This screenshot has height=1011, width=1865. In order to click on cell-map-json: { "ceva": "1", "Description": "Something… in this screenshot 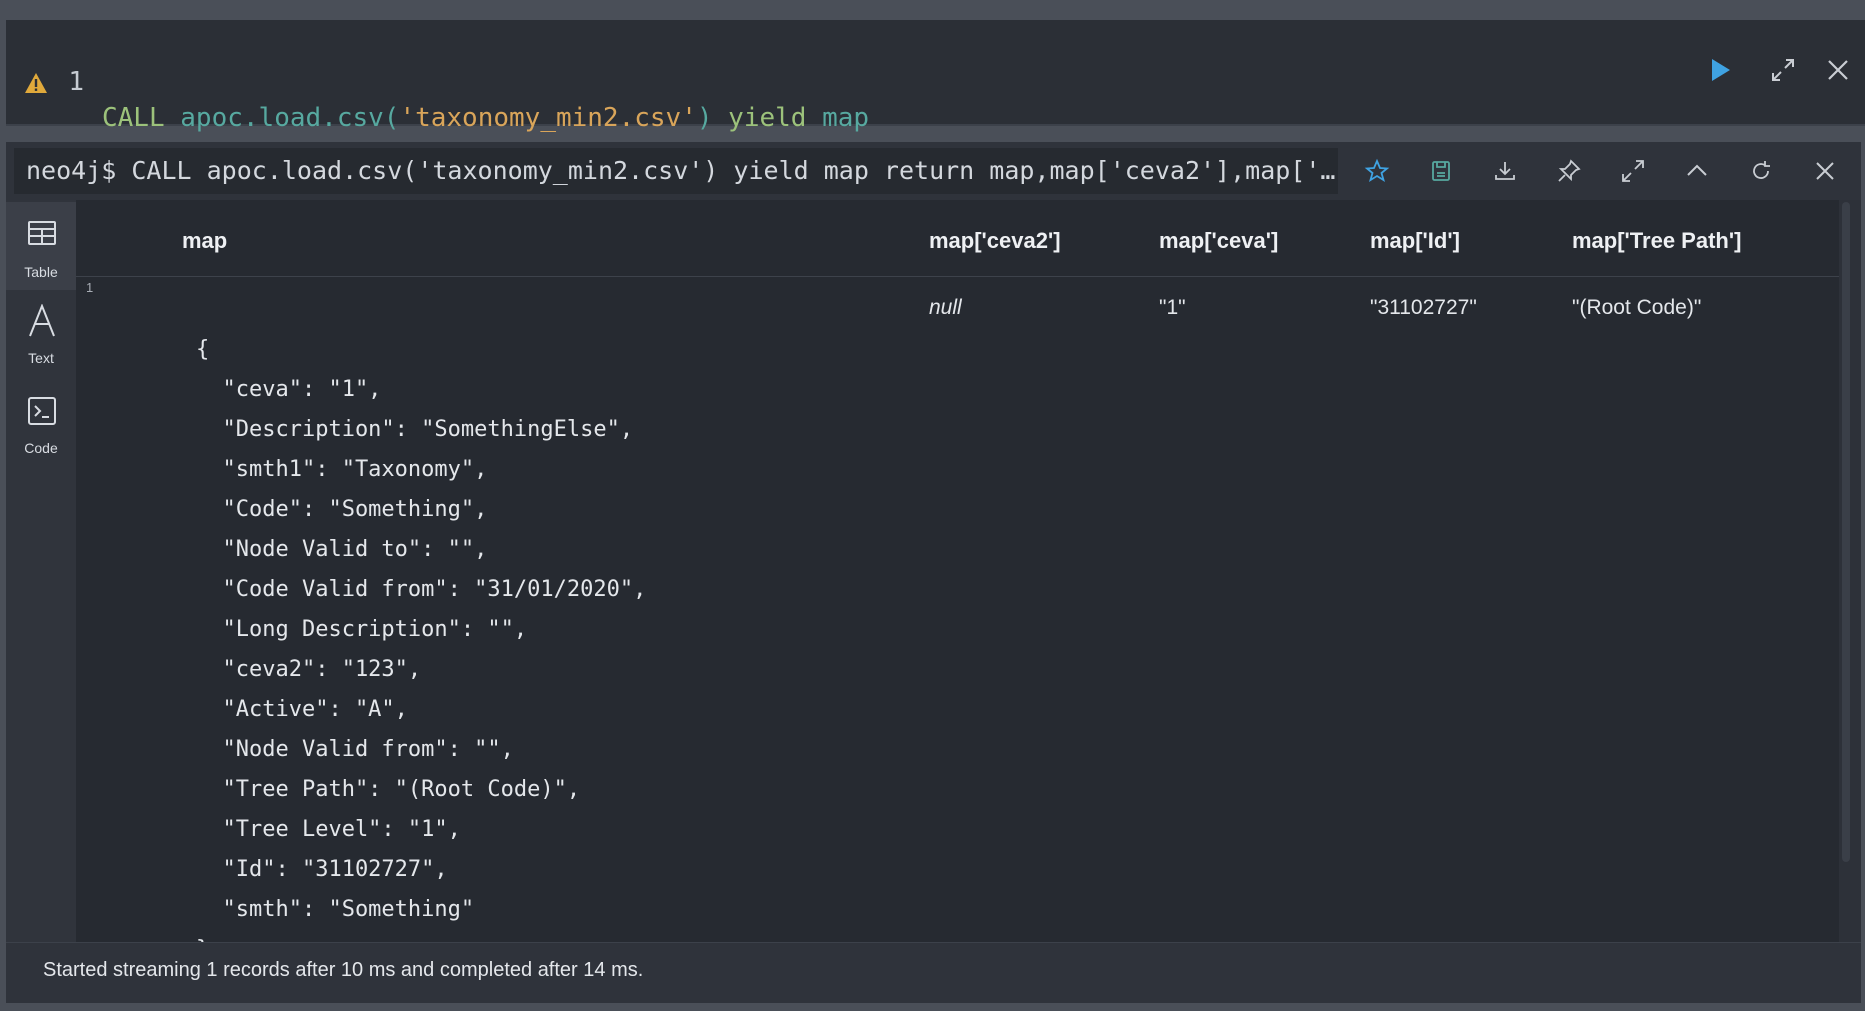, I will do `click(421, 639)`.